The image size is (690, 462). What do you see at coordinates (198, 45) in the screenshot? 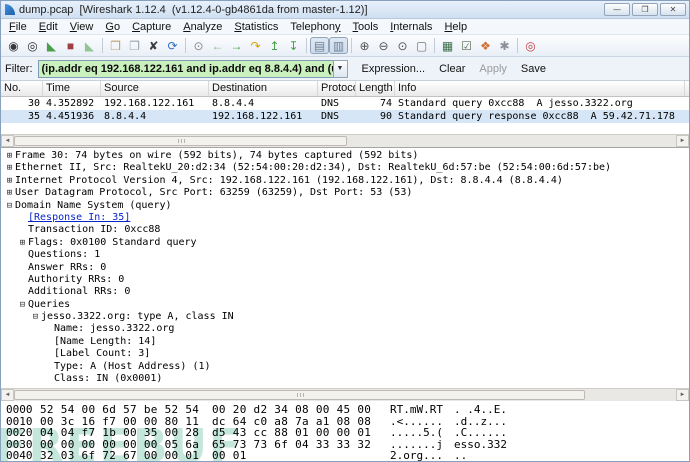
I see `find-packet-icon: ⊙` at bounding box center [198, 45].